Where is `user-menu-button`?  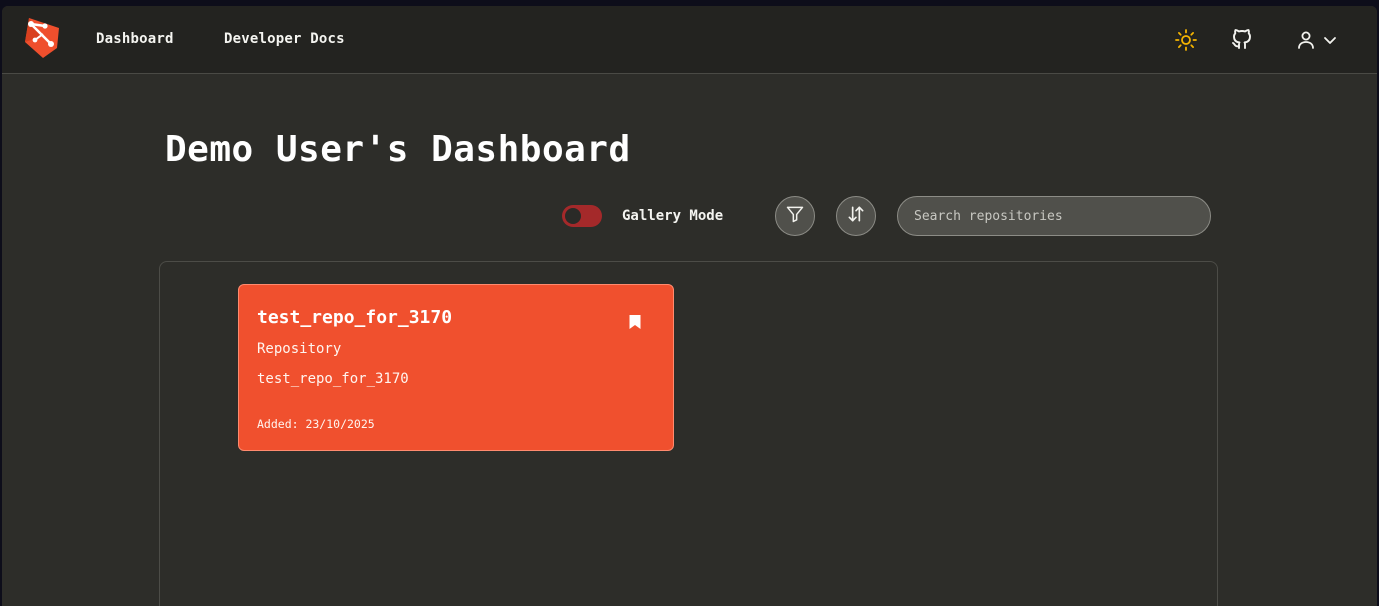 user-menu-button is located at coordinates (1318, 40).